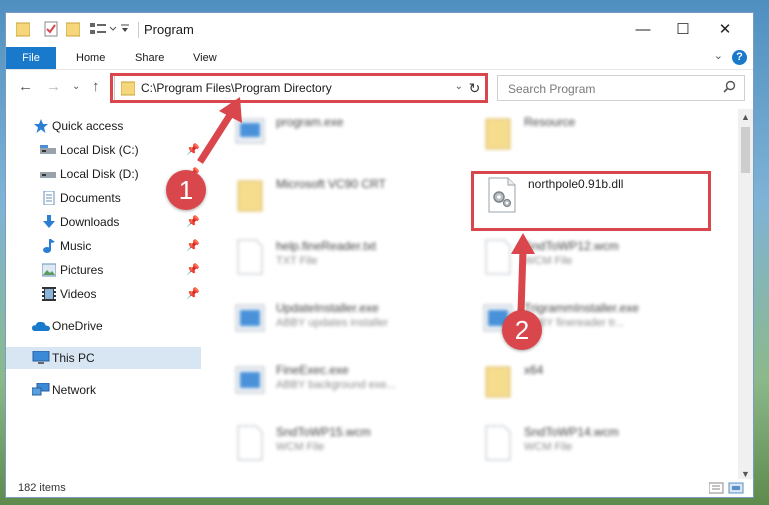  Describe the element at coordinates (522, 330) in the screenshot. I see `step-badge-2: 2` at that location.